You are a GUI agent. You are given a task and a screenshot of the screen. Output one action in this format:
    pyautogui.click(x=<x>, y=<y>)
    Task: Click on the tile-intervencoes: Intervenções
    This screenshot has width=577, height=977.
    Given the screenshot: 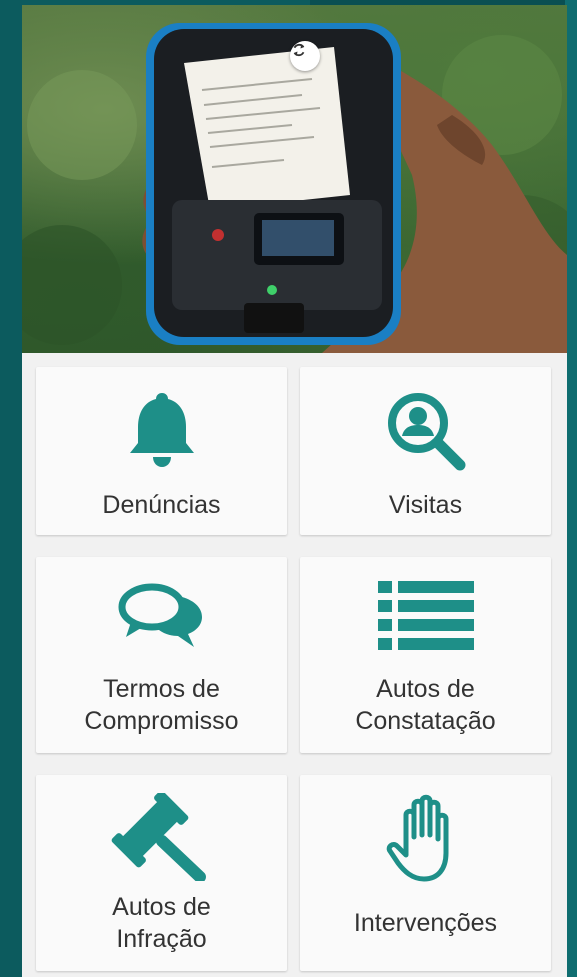 What is the action you would take?
    pyautogui.click(x=425, y=873)
    